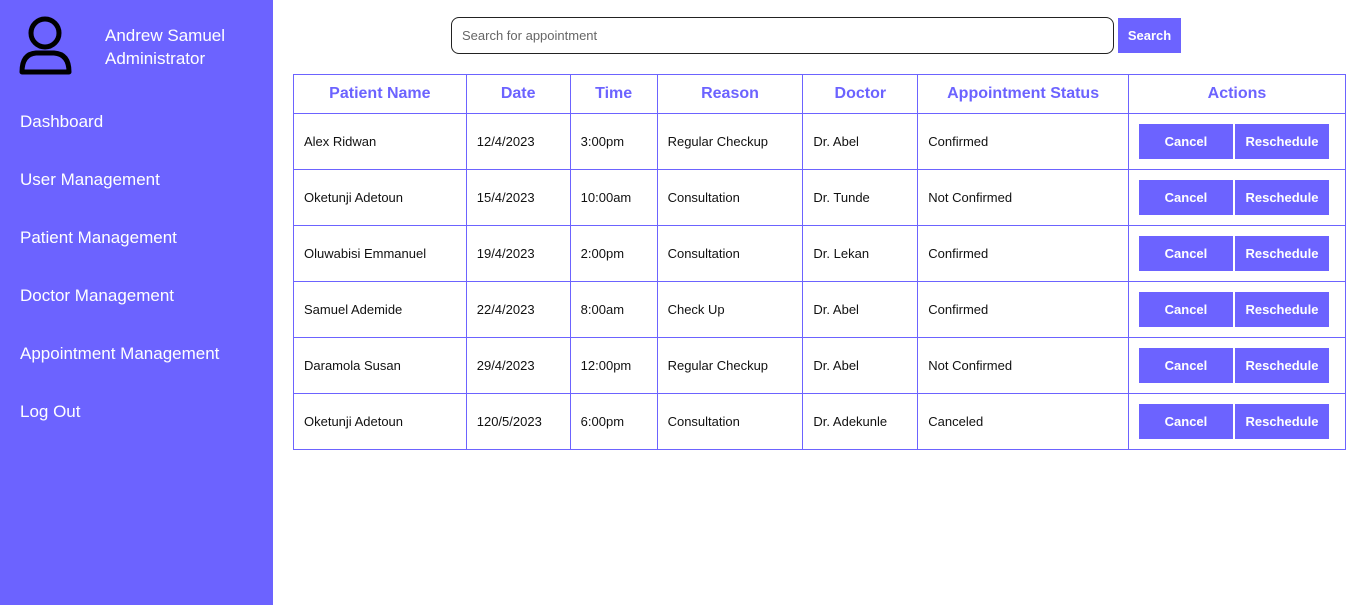  Describe the element at coordinates (860, 94) in the screenshot. I see `column-header: Doctor` at that location.